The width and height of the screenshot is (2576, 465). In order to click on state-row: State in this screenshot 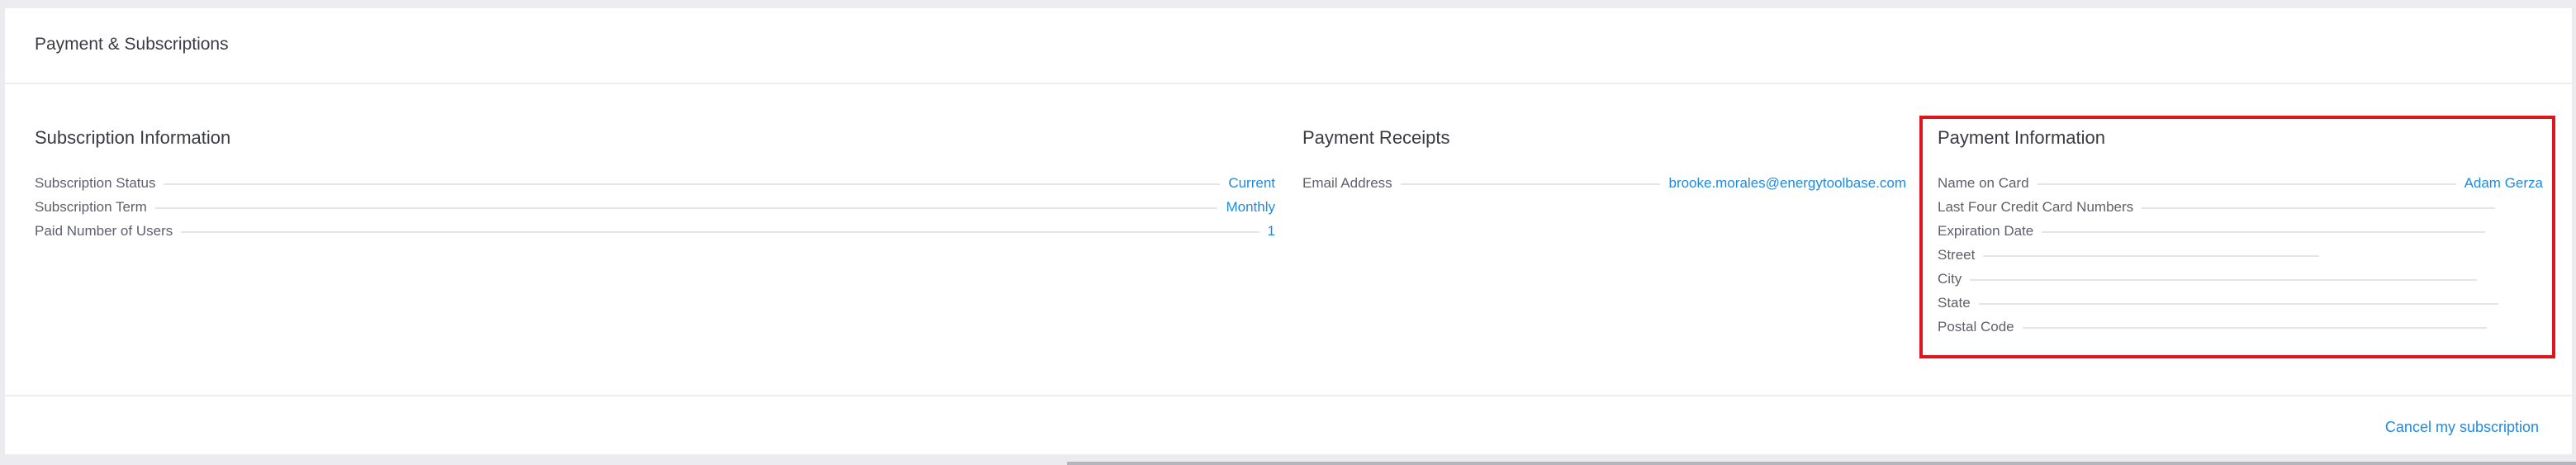, I will do `click(2222, 303)`.